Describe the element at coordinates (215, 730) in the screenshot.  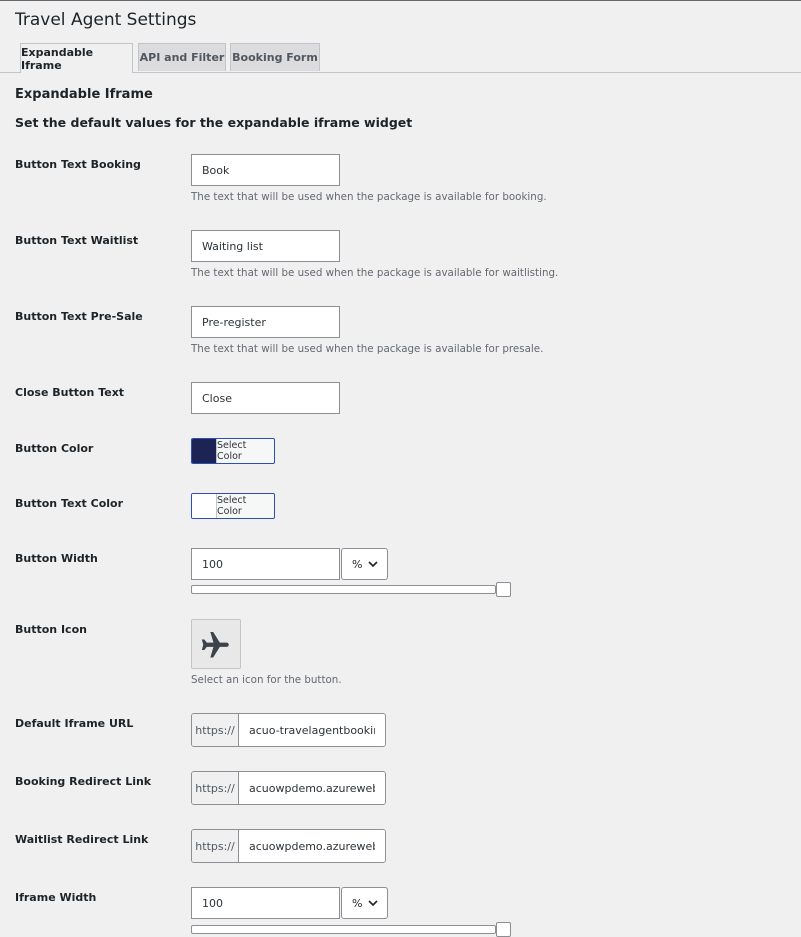
I see `default-iframe-url-prefix: https://` at that location.